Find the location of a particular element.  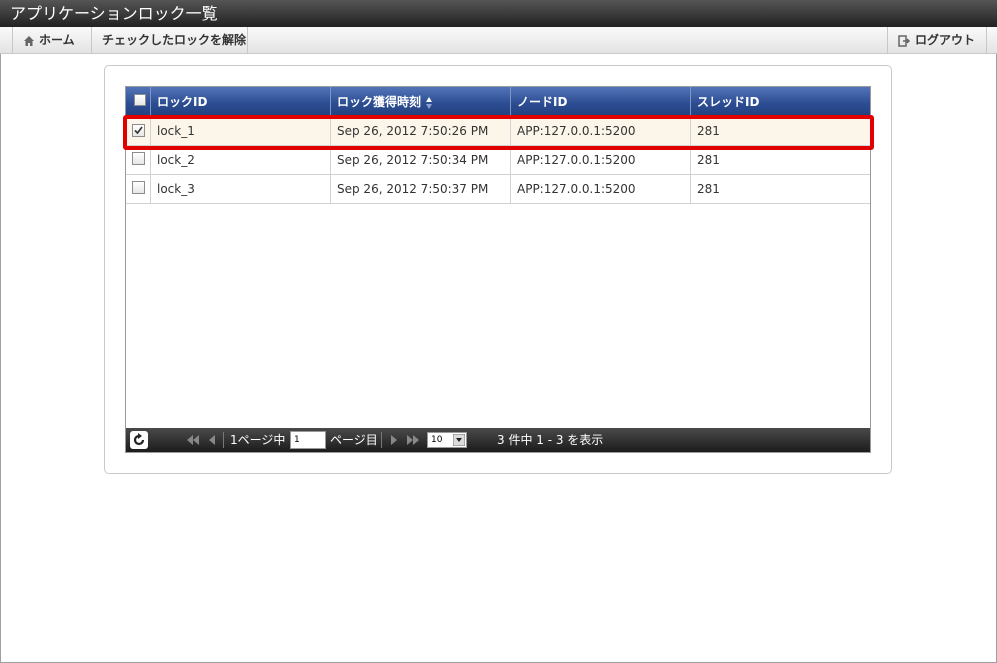

logout-button: ログアウト is located at coordinates (937, 40).